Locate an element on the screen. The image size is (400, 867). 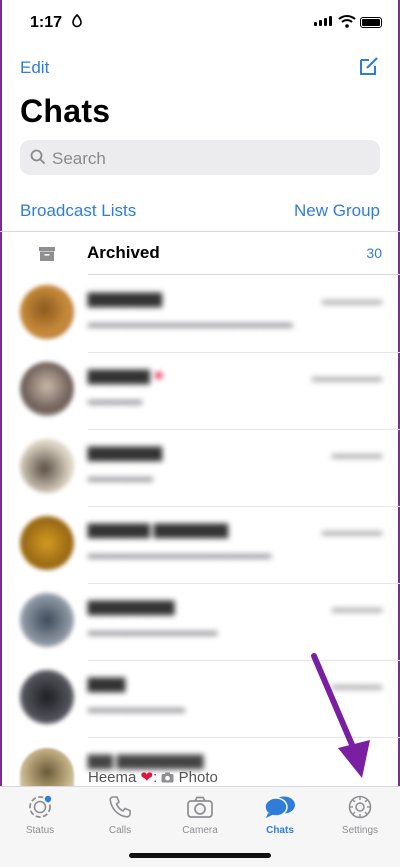
chat-row: ▆▆▆▆▆▆ ▂▂▂▂▂▂▂▂▂▂▂▂▂▂▂▂▂▂▂ ▂▂▂▂▂▂ is located at coordinates (200, 314).